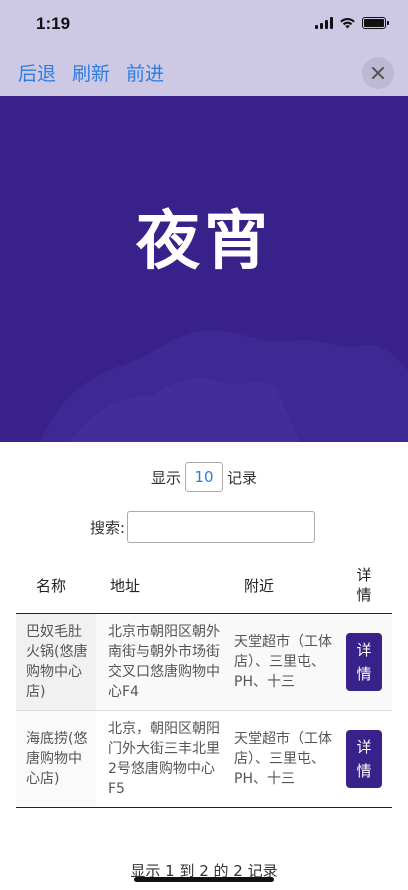  What do you see at coordinates (204, 242) in the screenshot?
I see `page-title: 夜宵` at bounding box center [204, 242].